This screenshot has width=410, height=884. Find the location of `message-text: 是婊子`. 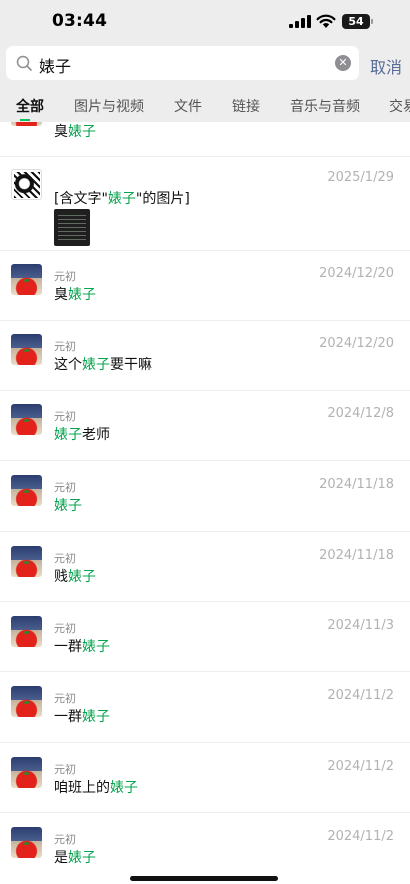

message-text: 是婊子 is located at coordinates (75, 858).